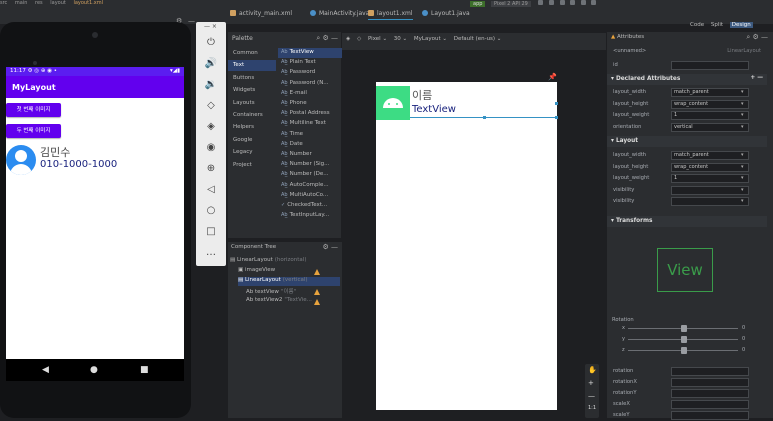  Describe the element at coordinates (211, 211) in the screenshot. I see `home-icon: ○` at that location.